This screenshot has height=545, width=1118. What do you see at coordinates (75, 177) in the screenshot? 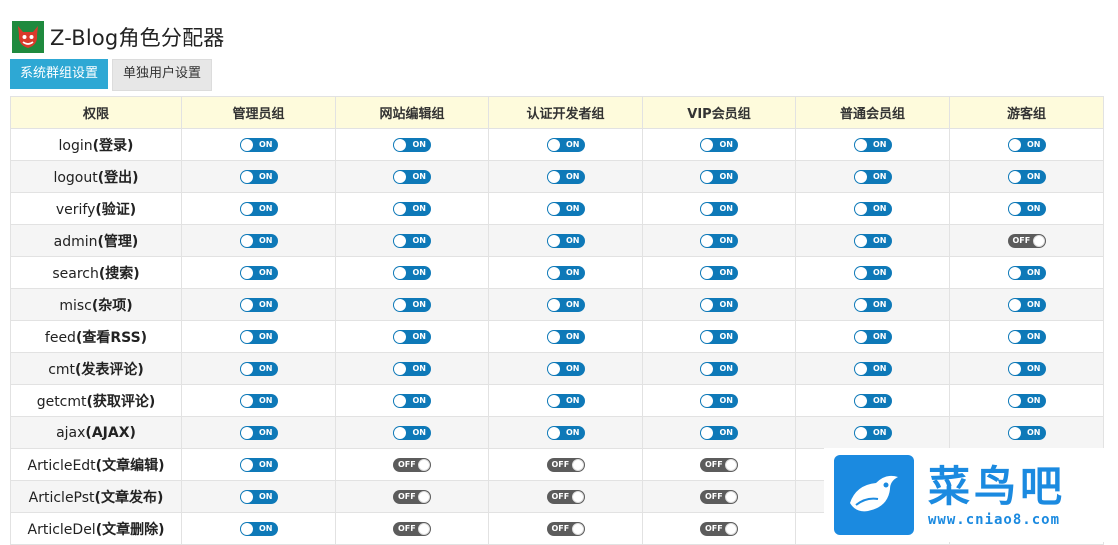
I see `permission-name: logout` at bounding box center [75, 177].